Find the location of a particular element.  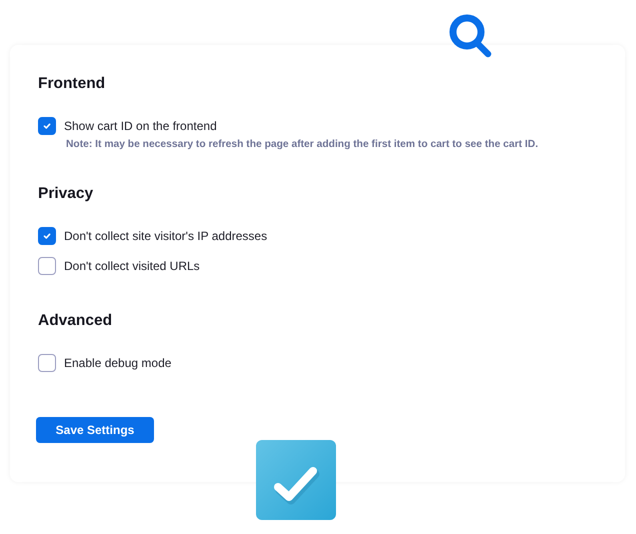

note-text: Note: It may be necessary to refresh the page after adding the first item to cart to see the cart ID. is located at coordinates (303, 144).